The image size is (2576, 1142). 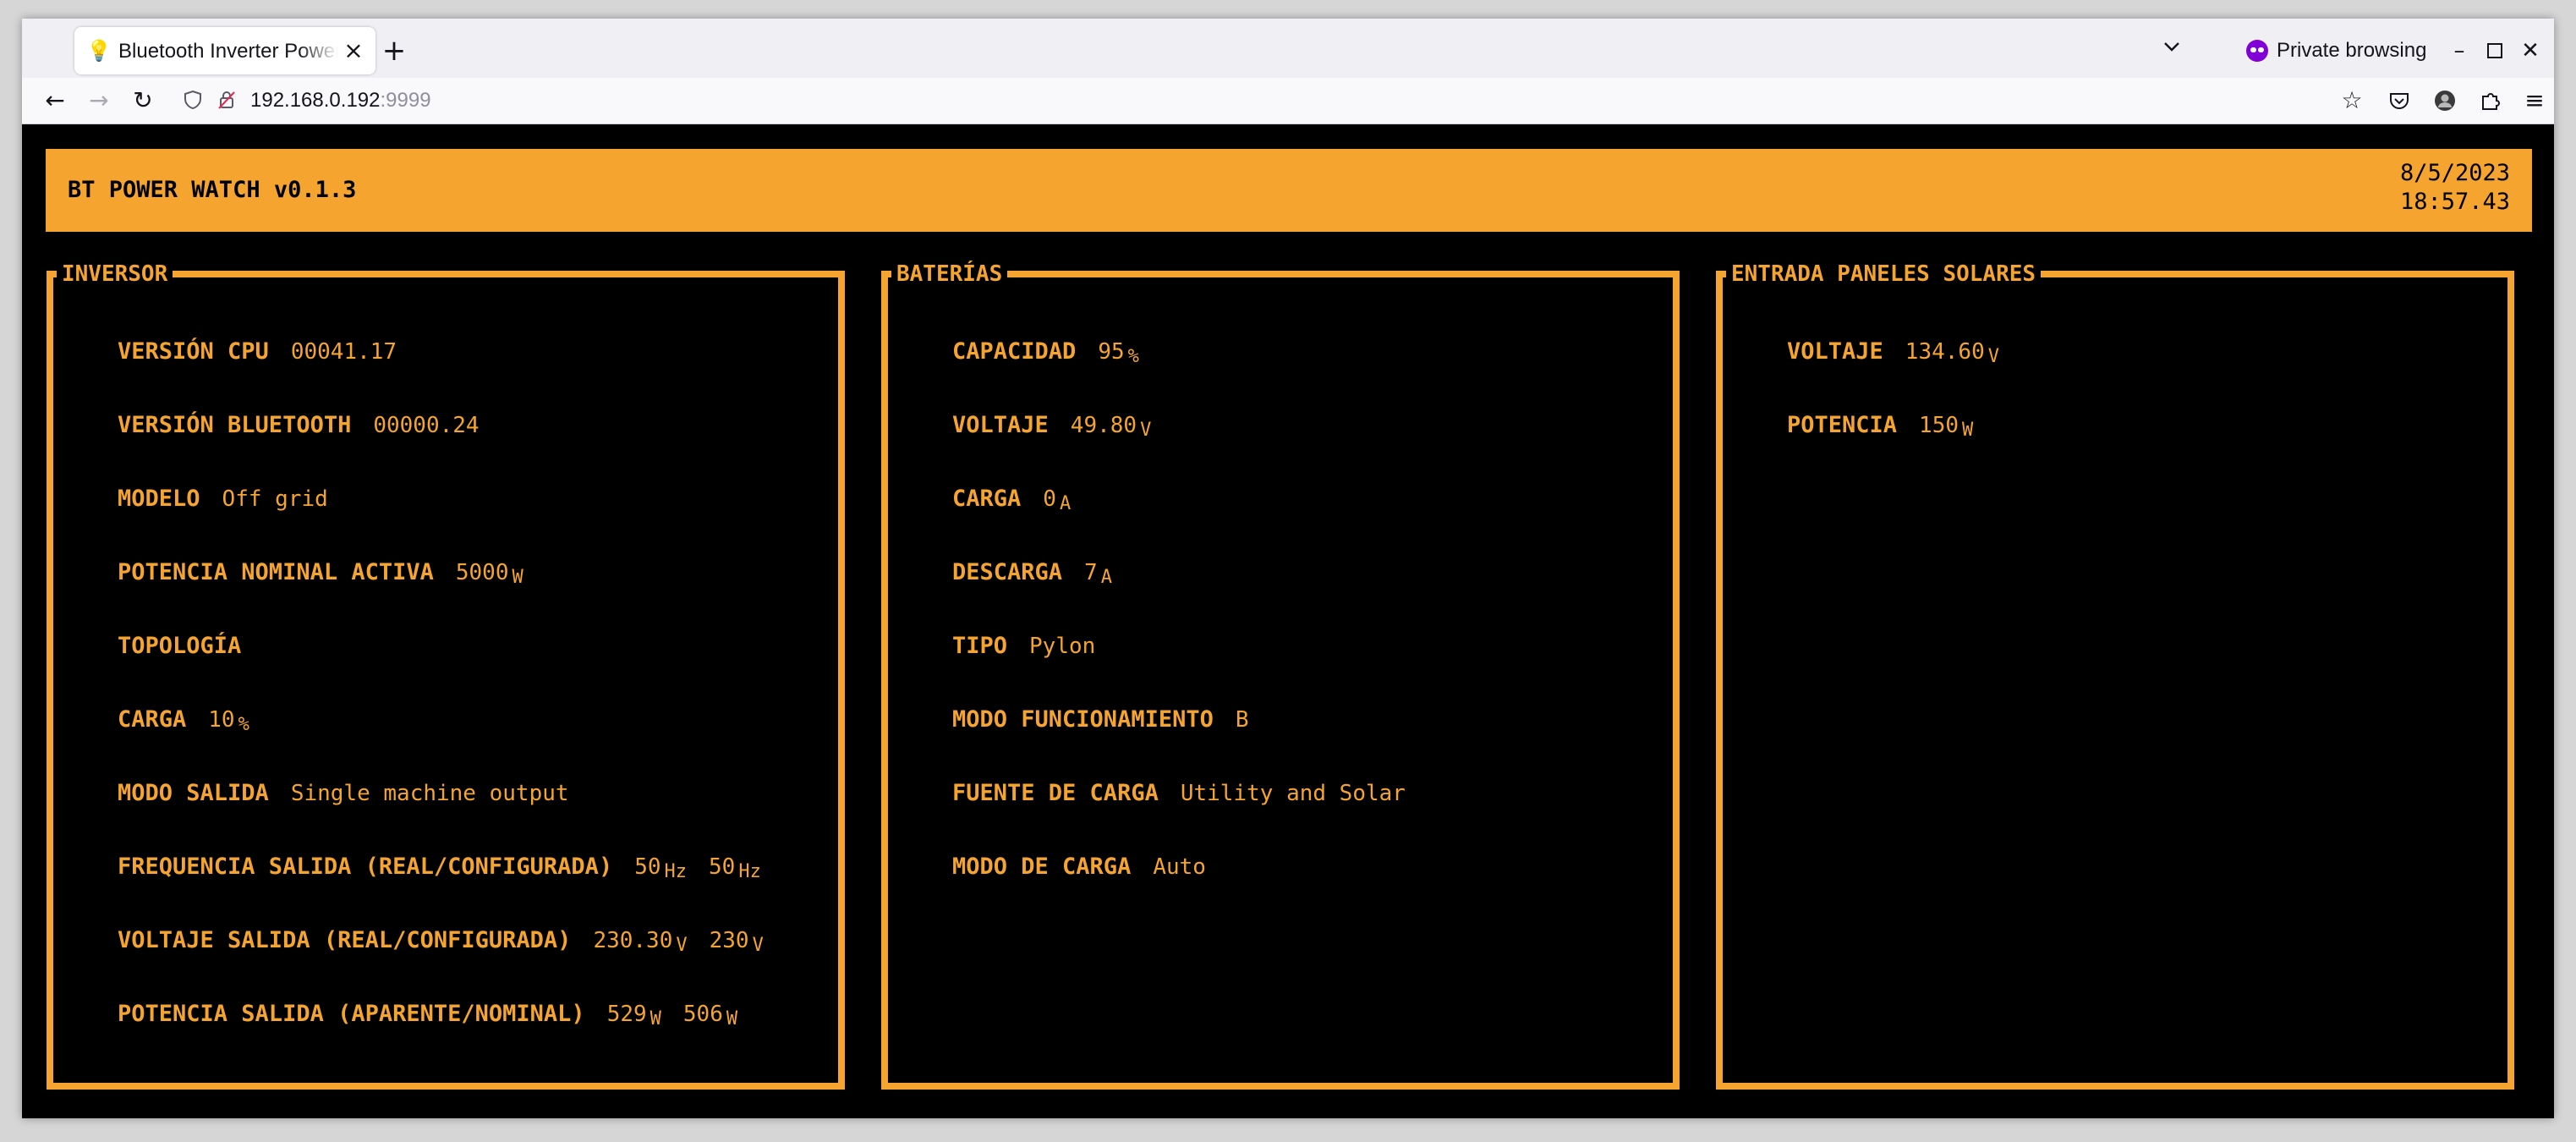 What do you see at coordinates (1242, 720) in the screenshot?
I see `row-value: B` at bounding box center [1242, 720].